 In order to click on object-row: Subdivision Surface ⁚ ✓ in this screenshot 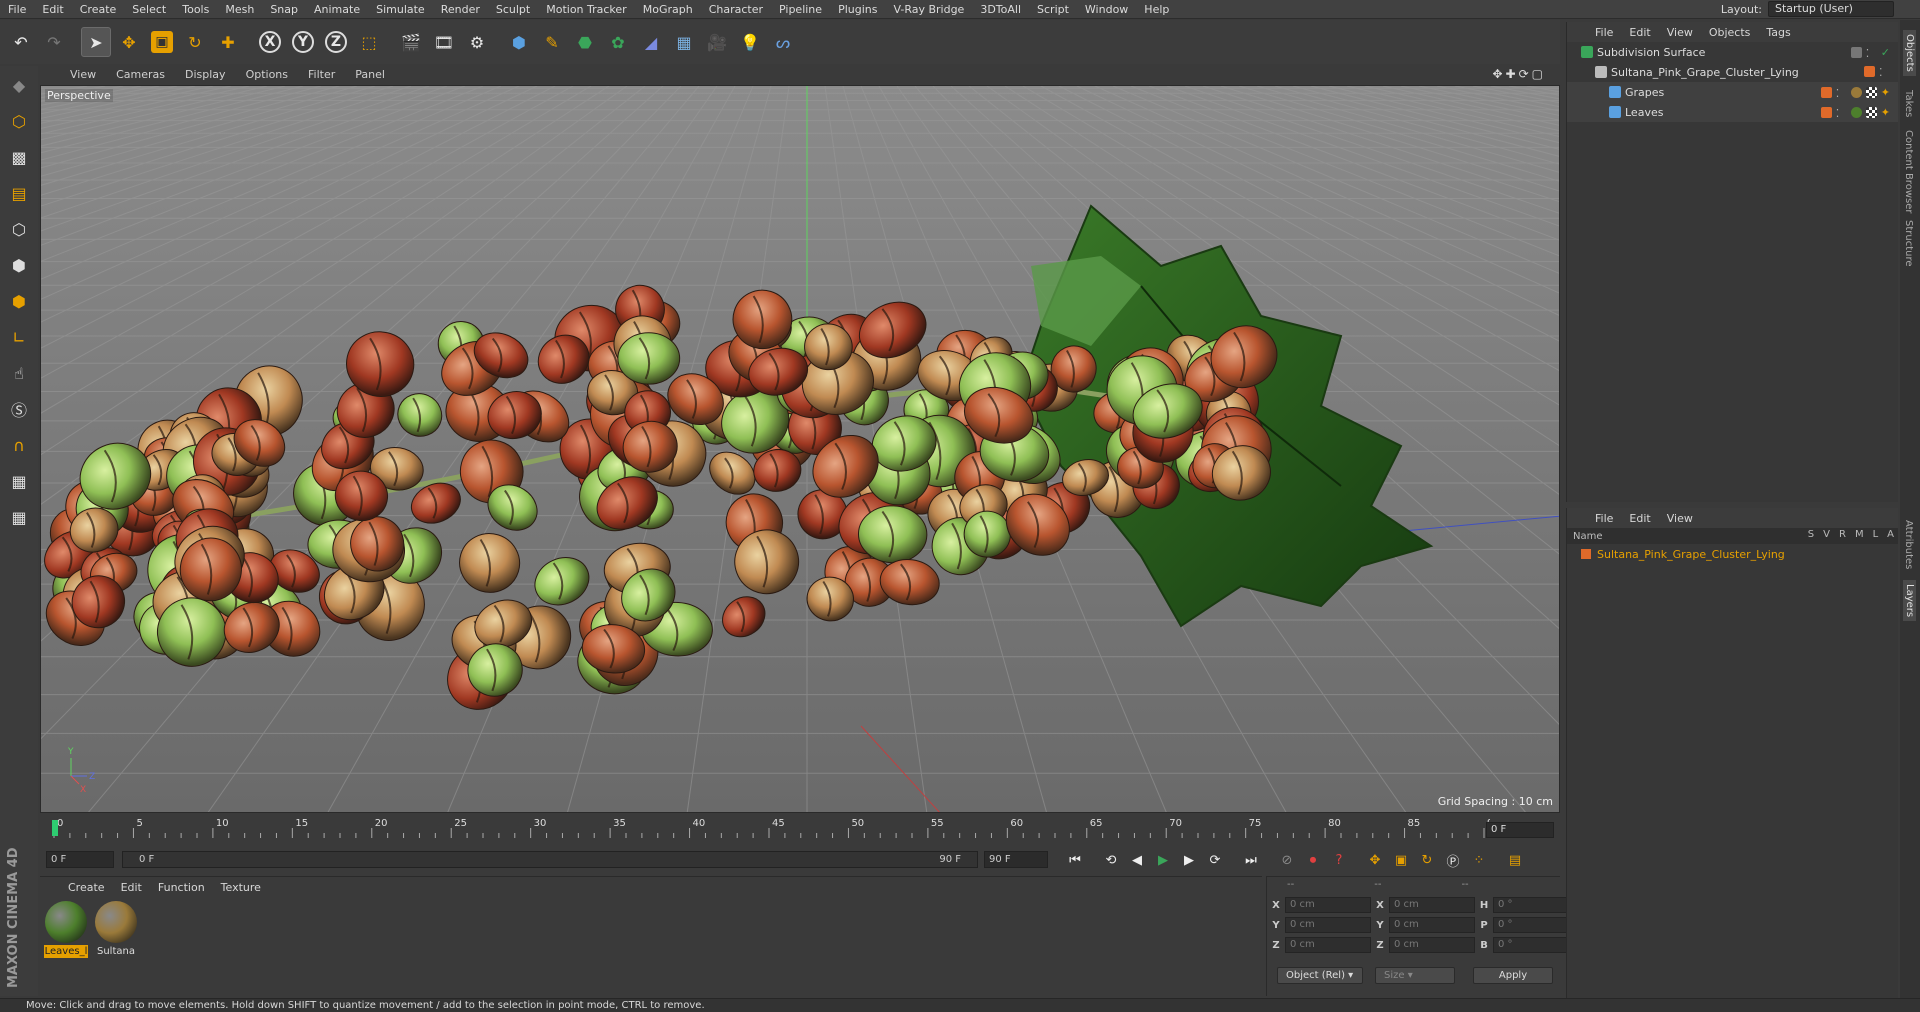, I will do `click(1732, 52)`.